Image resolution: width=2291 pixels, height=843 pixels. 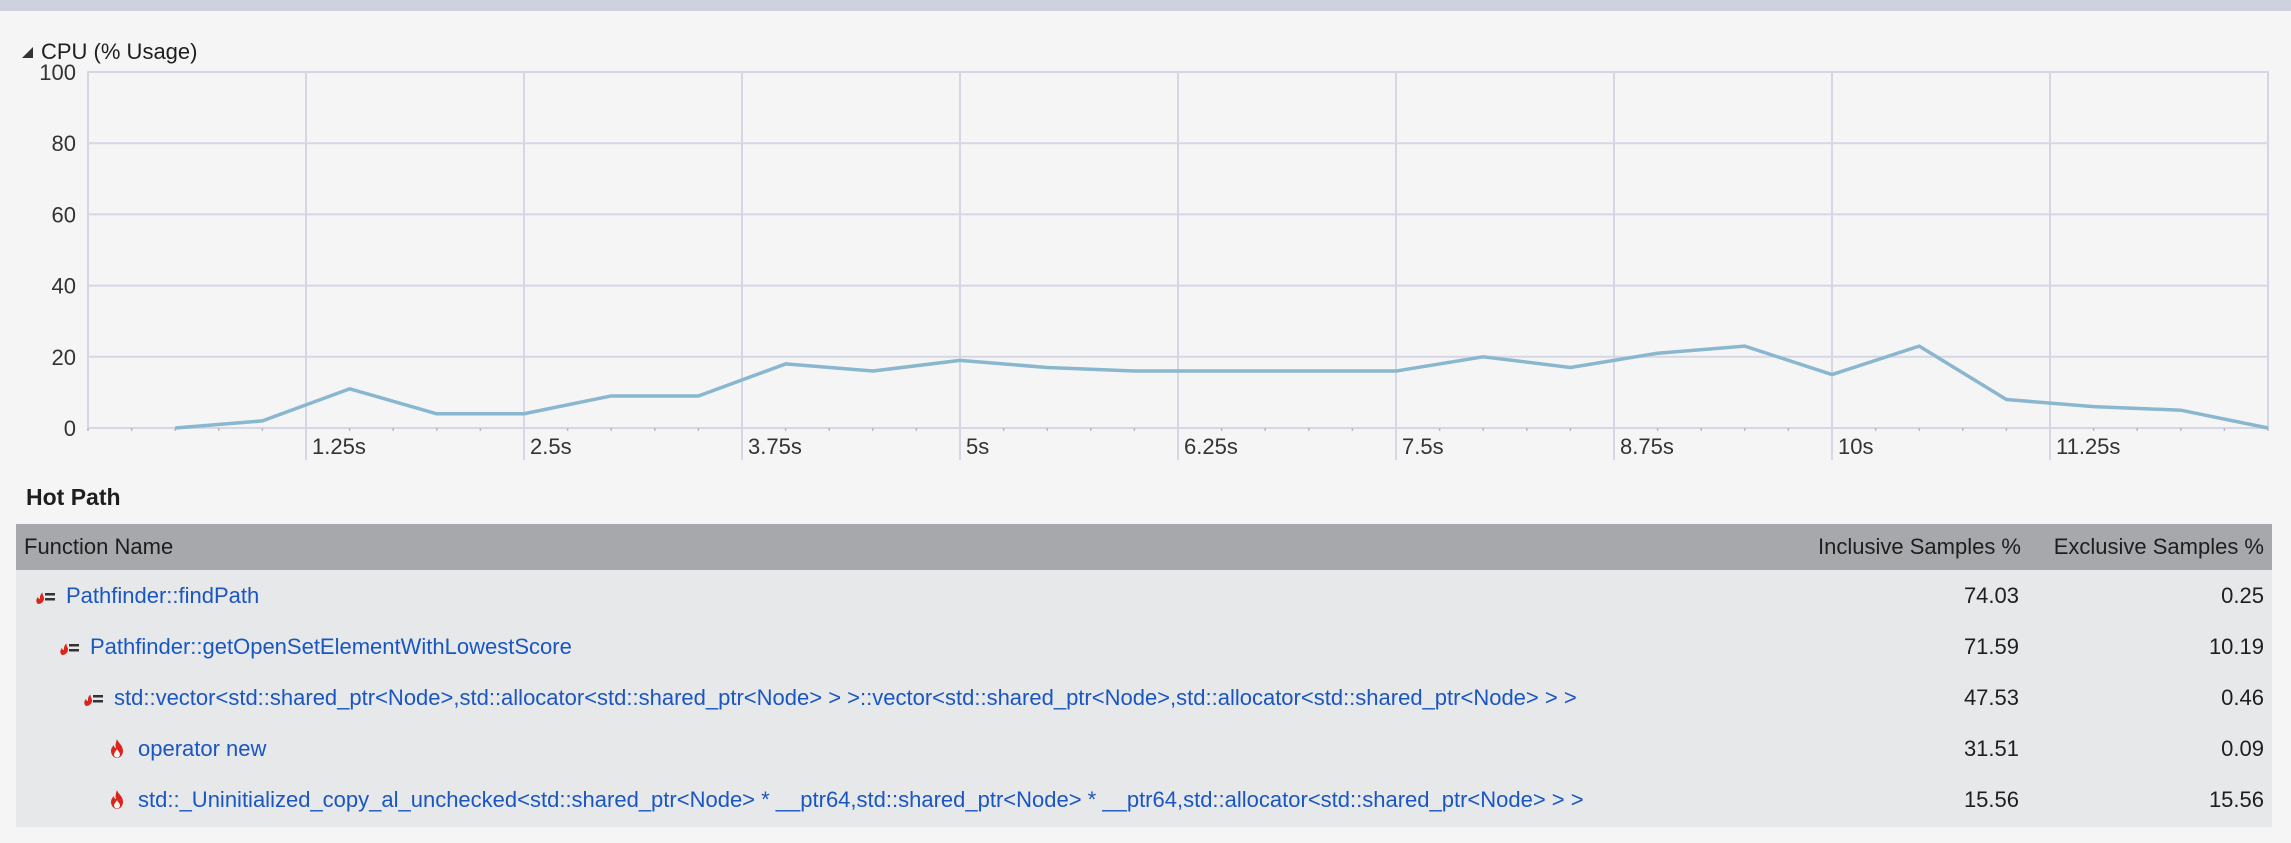 What do you see at coordinates (977, 446) in the screenshot?
I see `x-tick-label: 5s` at bounding box center [977, 446].